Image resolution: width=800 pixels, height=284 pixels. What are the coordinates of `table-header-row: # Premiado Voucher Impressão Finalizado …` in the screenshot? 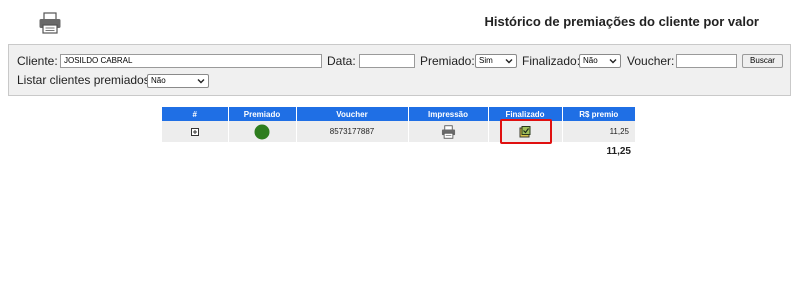 It's located at (398, 114).